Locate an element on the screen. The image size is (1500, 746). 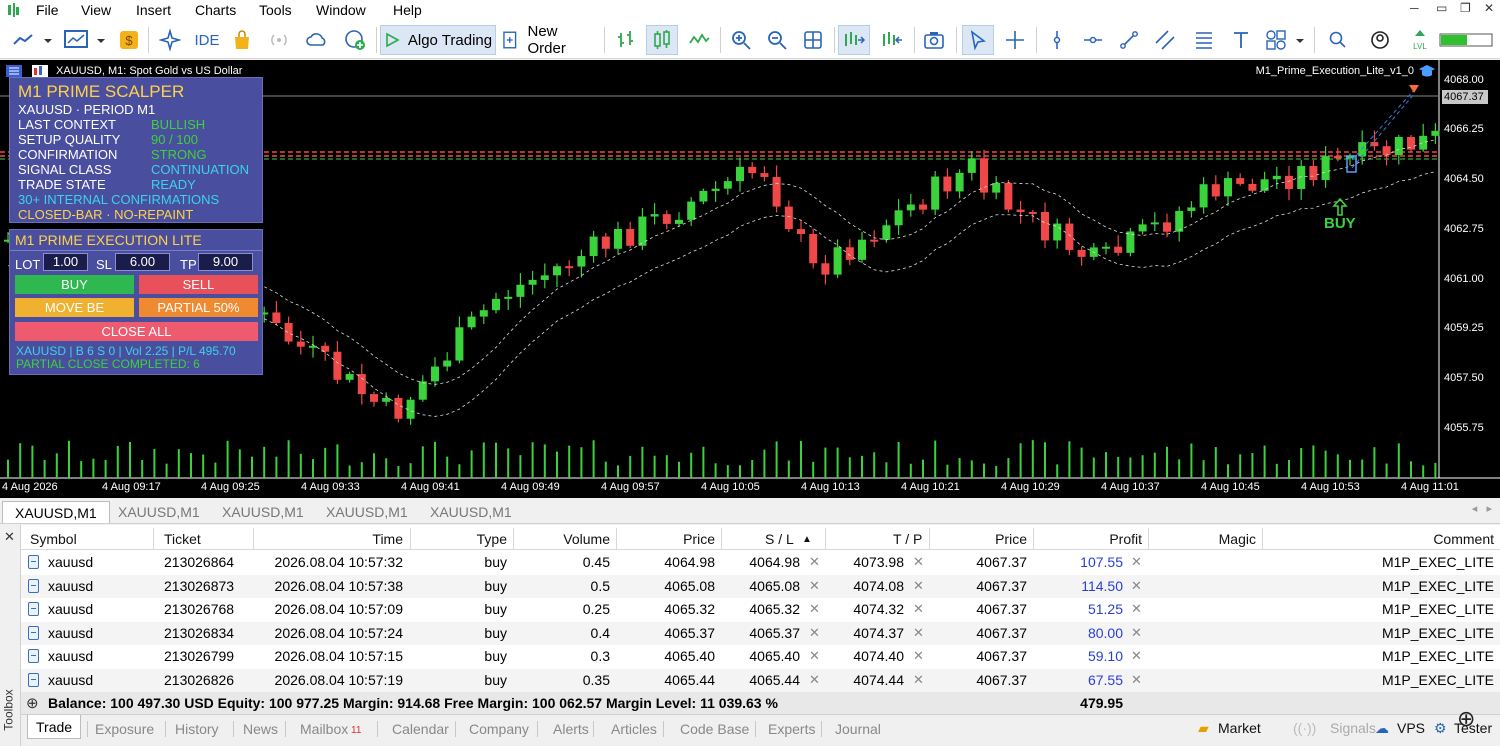
col-tp: T / P is located at coordinates (907, 539).